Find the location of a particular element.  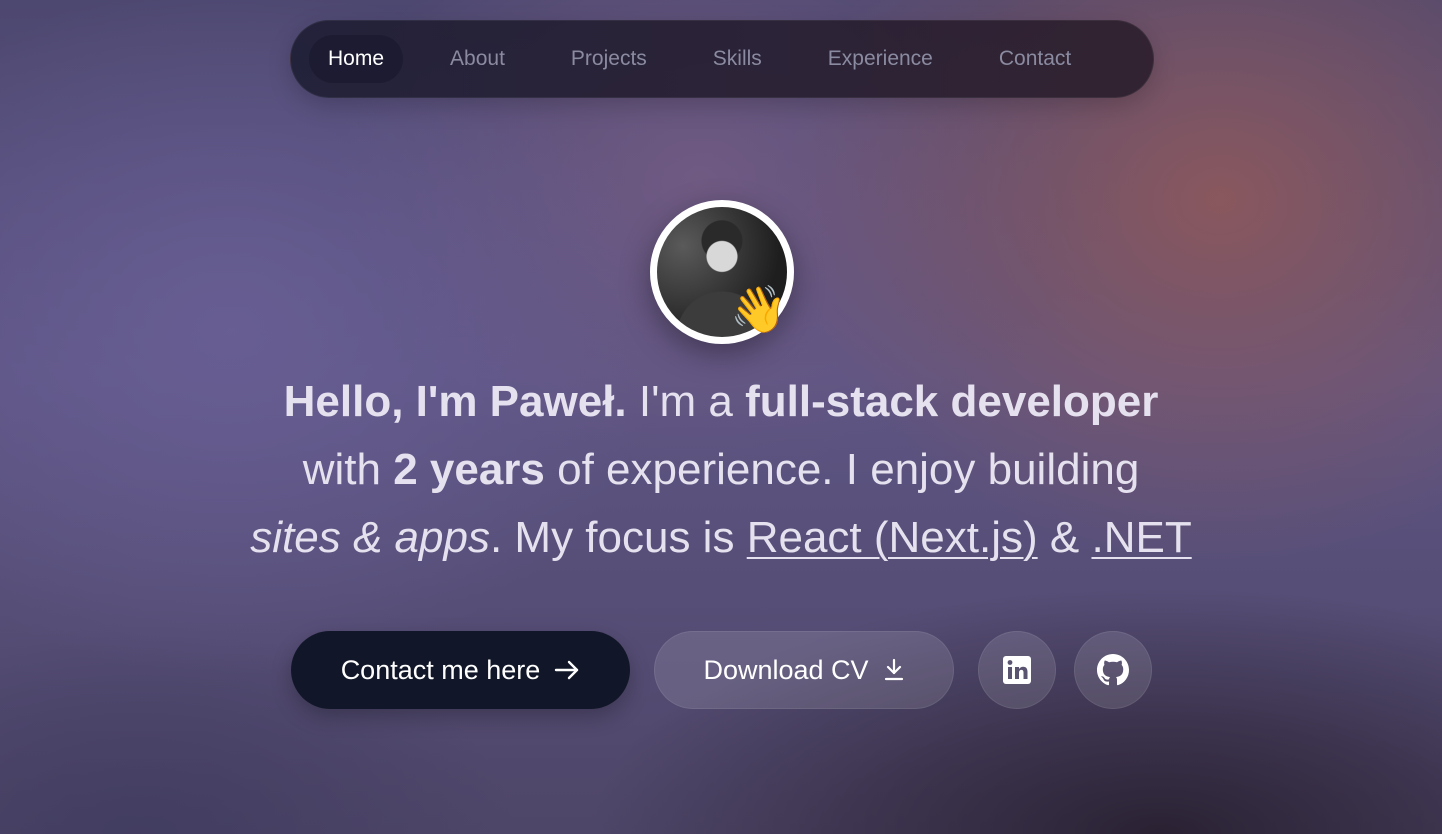

experience-text: of experience. I enjoy building is located at coordinates (848, 469).